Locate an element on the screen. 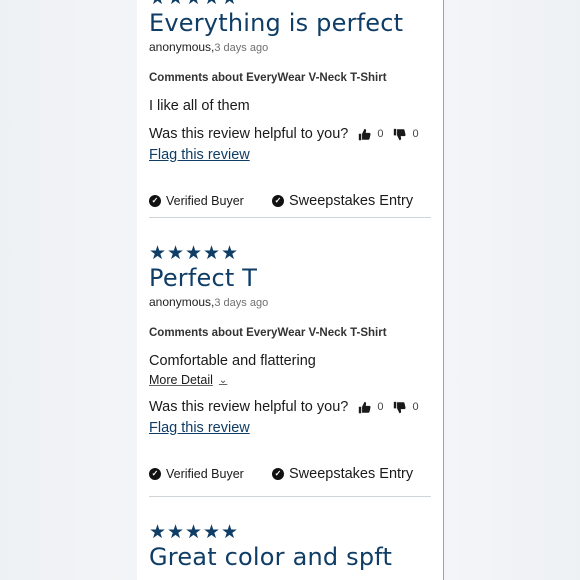 The height and width of the screenshot is (580, 580). review-card: ★ ★ ★ ★ ★ Great color and spft is located at coordinates (290, 547).